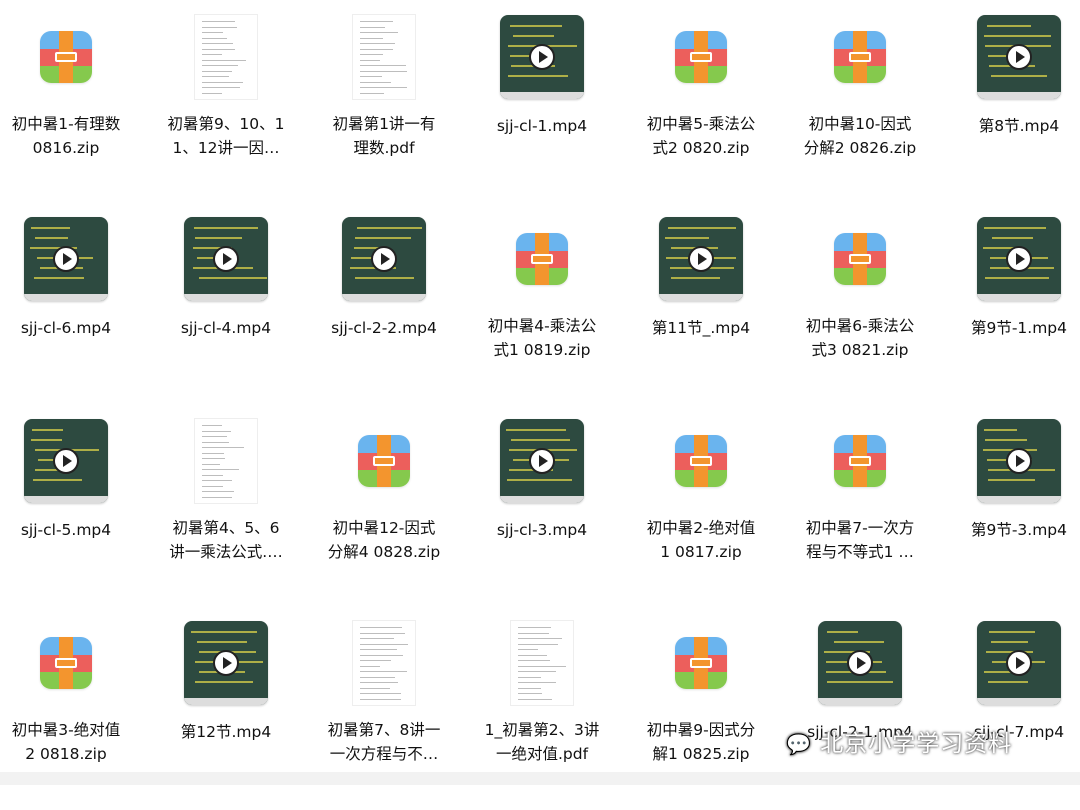 The height and width of the screenshot is (810, 1080). Describe the element at coordinates (860, 109) in the screenshot. I see `file-item: 初中暑10-因式 分解2 0826.zip` at that location.